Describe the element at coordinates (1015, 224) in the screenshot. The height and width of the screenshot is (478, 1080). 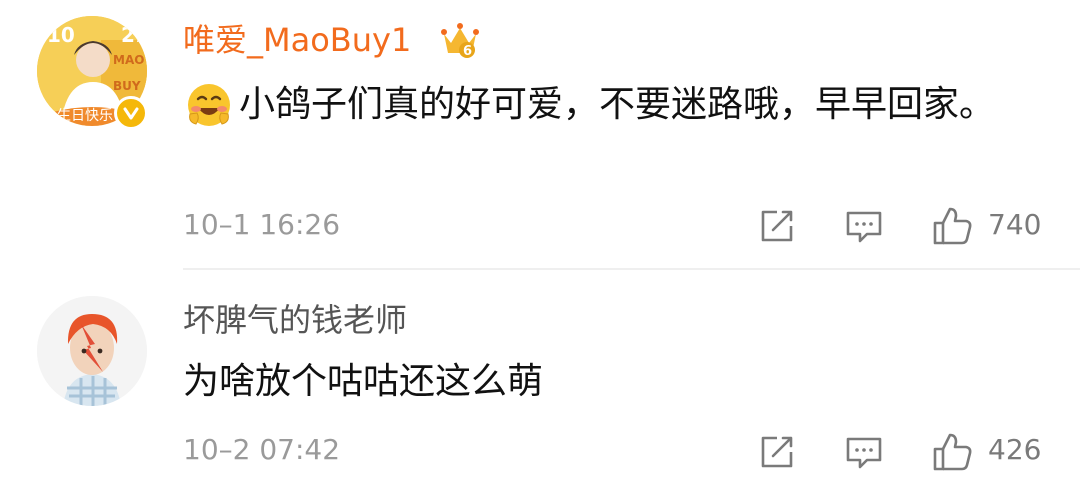
I see `like-count: 740` at that location.